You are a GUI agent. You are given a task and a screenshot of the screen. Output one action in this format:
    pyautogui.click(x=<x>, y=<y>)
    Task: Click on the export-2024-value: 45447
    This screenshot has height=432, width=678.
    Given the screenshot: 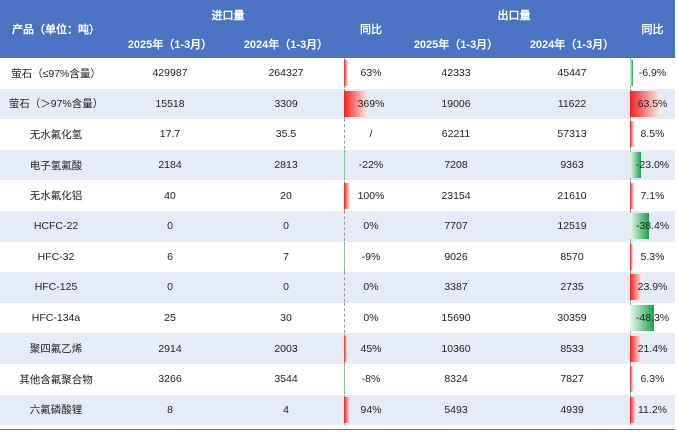 What is the action you would take?
    pyautogui.click(x=572, y=73)
    